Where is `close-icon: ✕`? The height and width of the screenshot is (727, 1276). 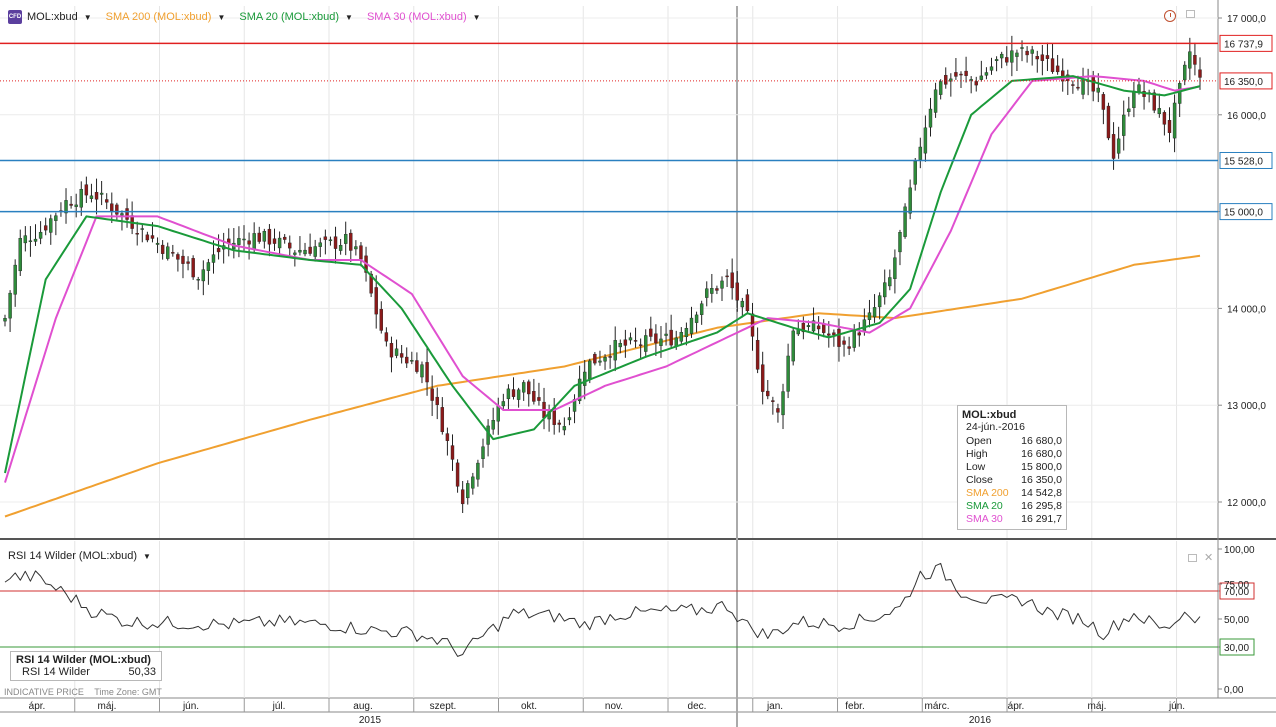
close-icon: ✕ is located at coordinates (1208, 558).